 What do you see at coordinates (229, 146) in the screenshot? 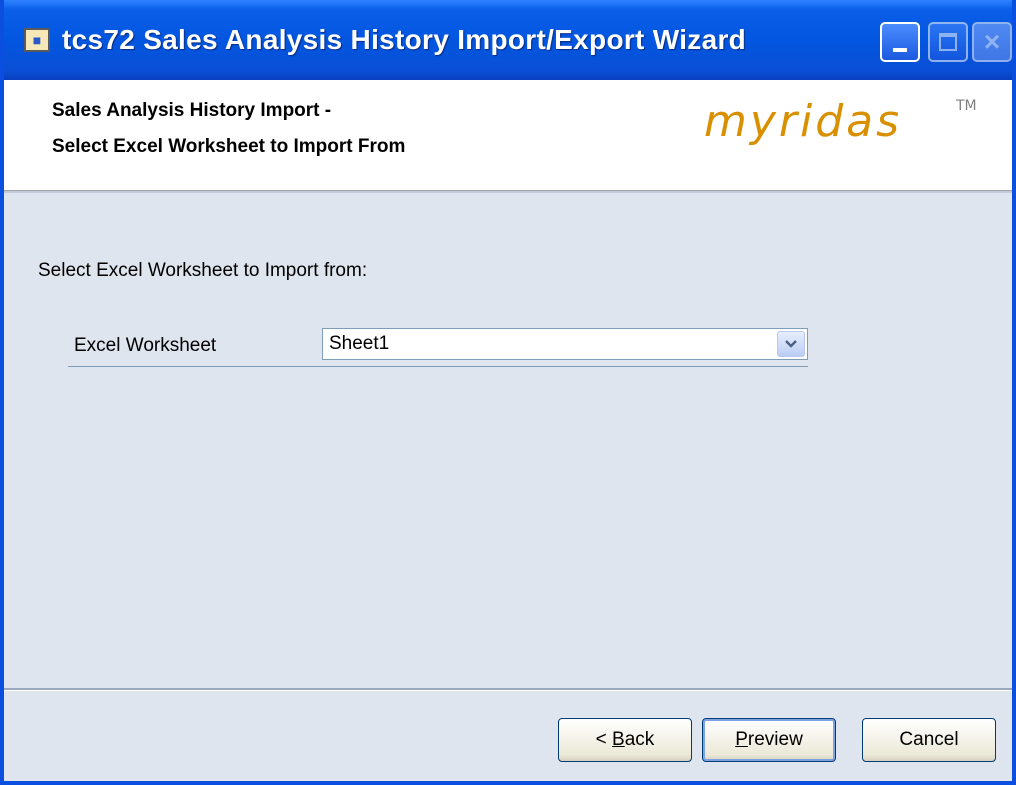
I see `header-title-line2: Select Excel Worksheet to Import From` at bounding box center [229, 146].